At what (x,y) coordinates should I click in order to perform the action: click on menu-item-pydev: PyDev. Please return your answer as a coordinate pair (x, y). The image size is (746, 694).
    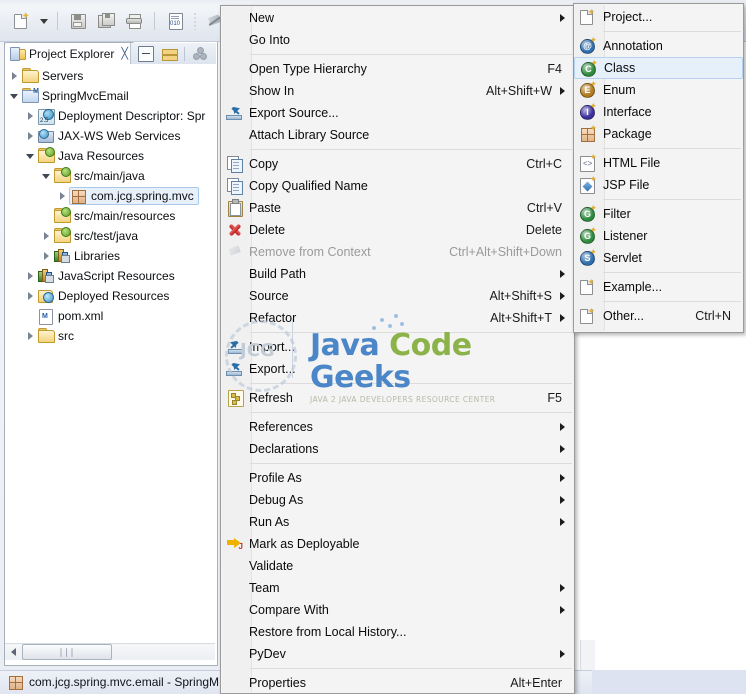
    Looking at the image, I should click on (397, 654).